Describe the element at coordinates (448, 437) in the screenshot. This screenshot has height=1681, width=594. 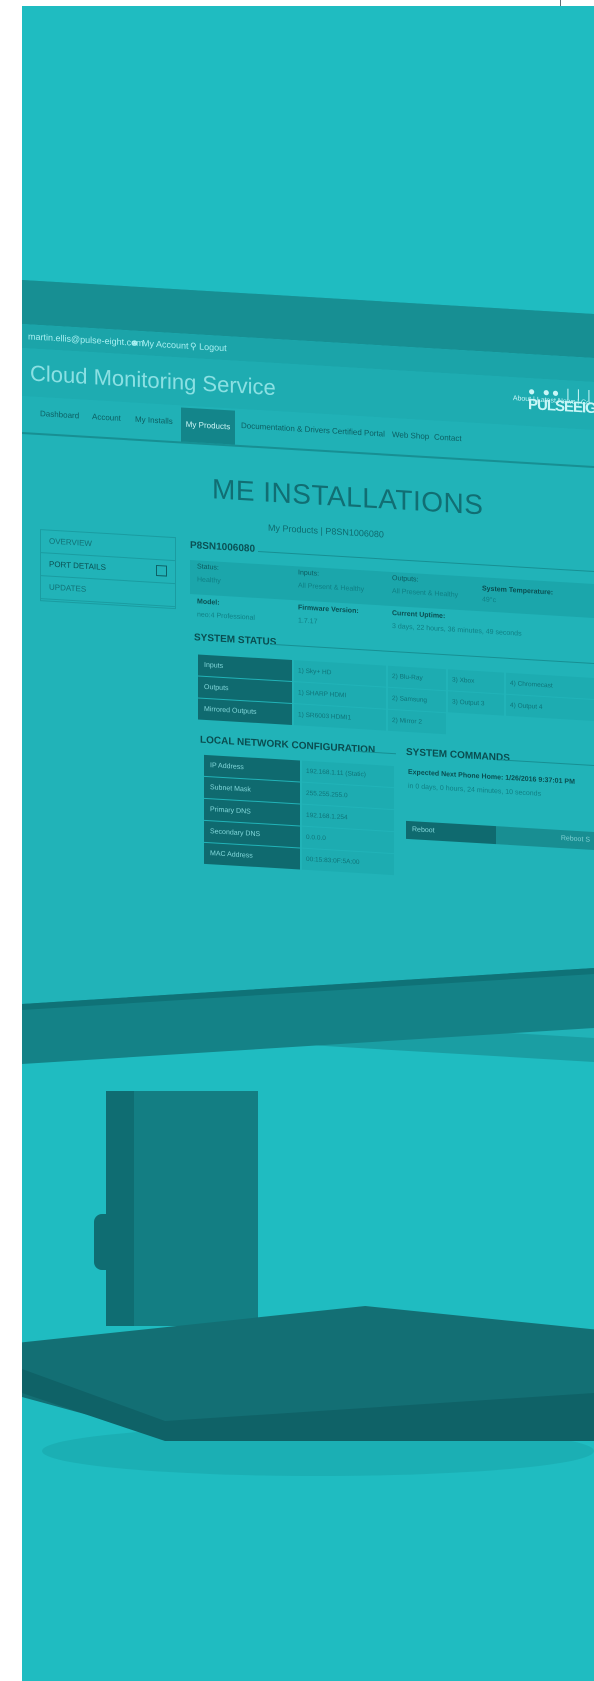
I see `nav-contact: Contact` at that location.